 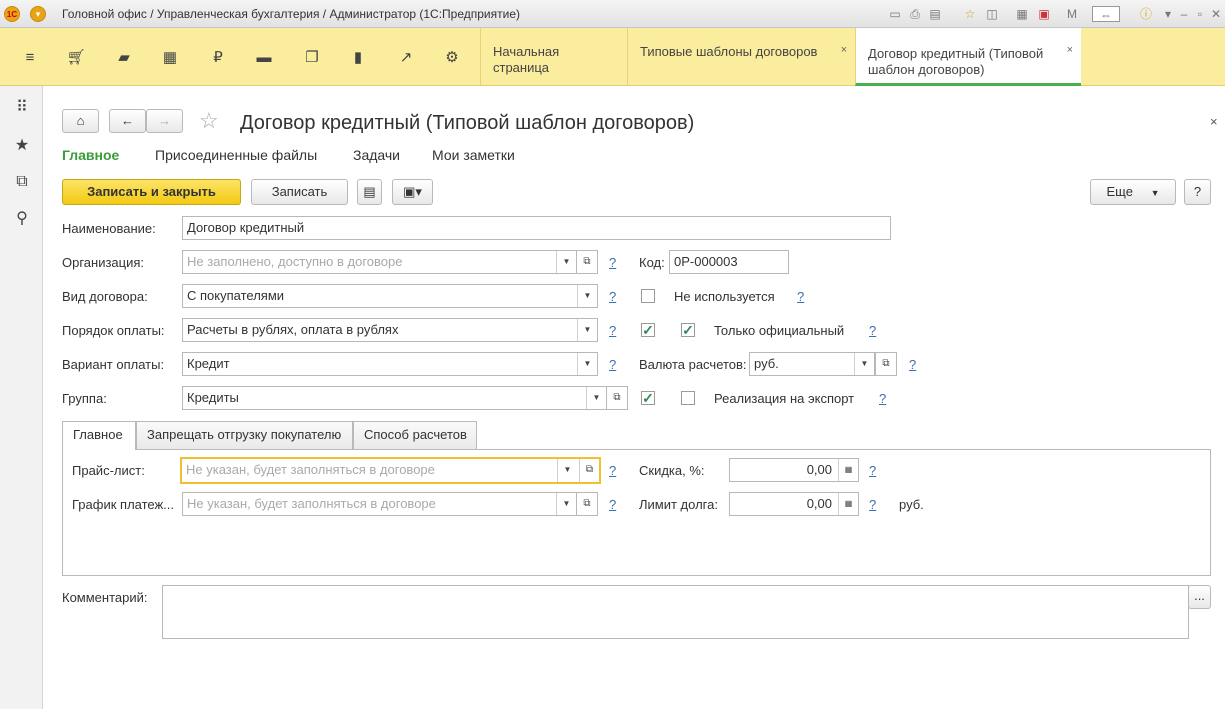 What do you see at coordinates (105, 296) in the screenshot?
I see `contract-kind-label: Вид договора:` at bounding box center [105, 296].